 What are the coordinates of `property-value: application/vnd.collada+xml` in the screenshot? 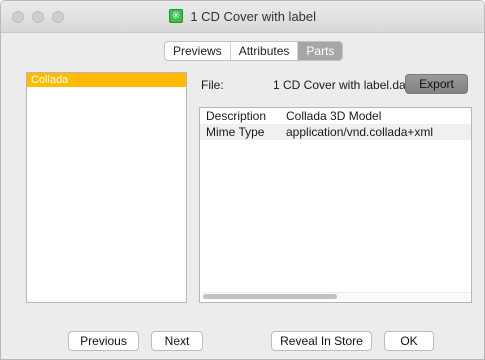 It's located at (360, 132).